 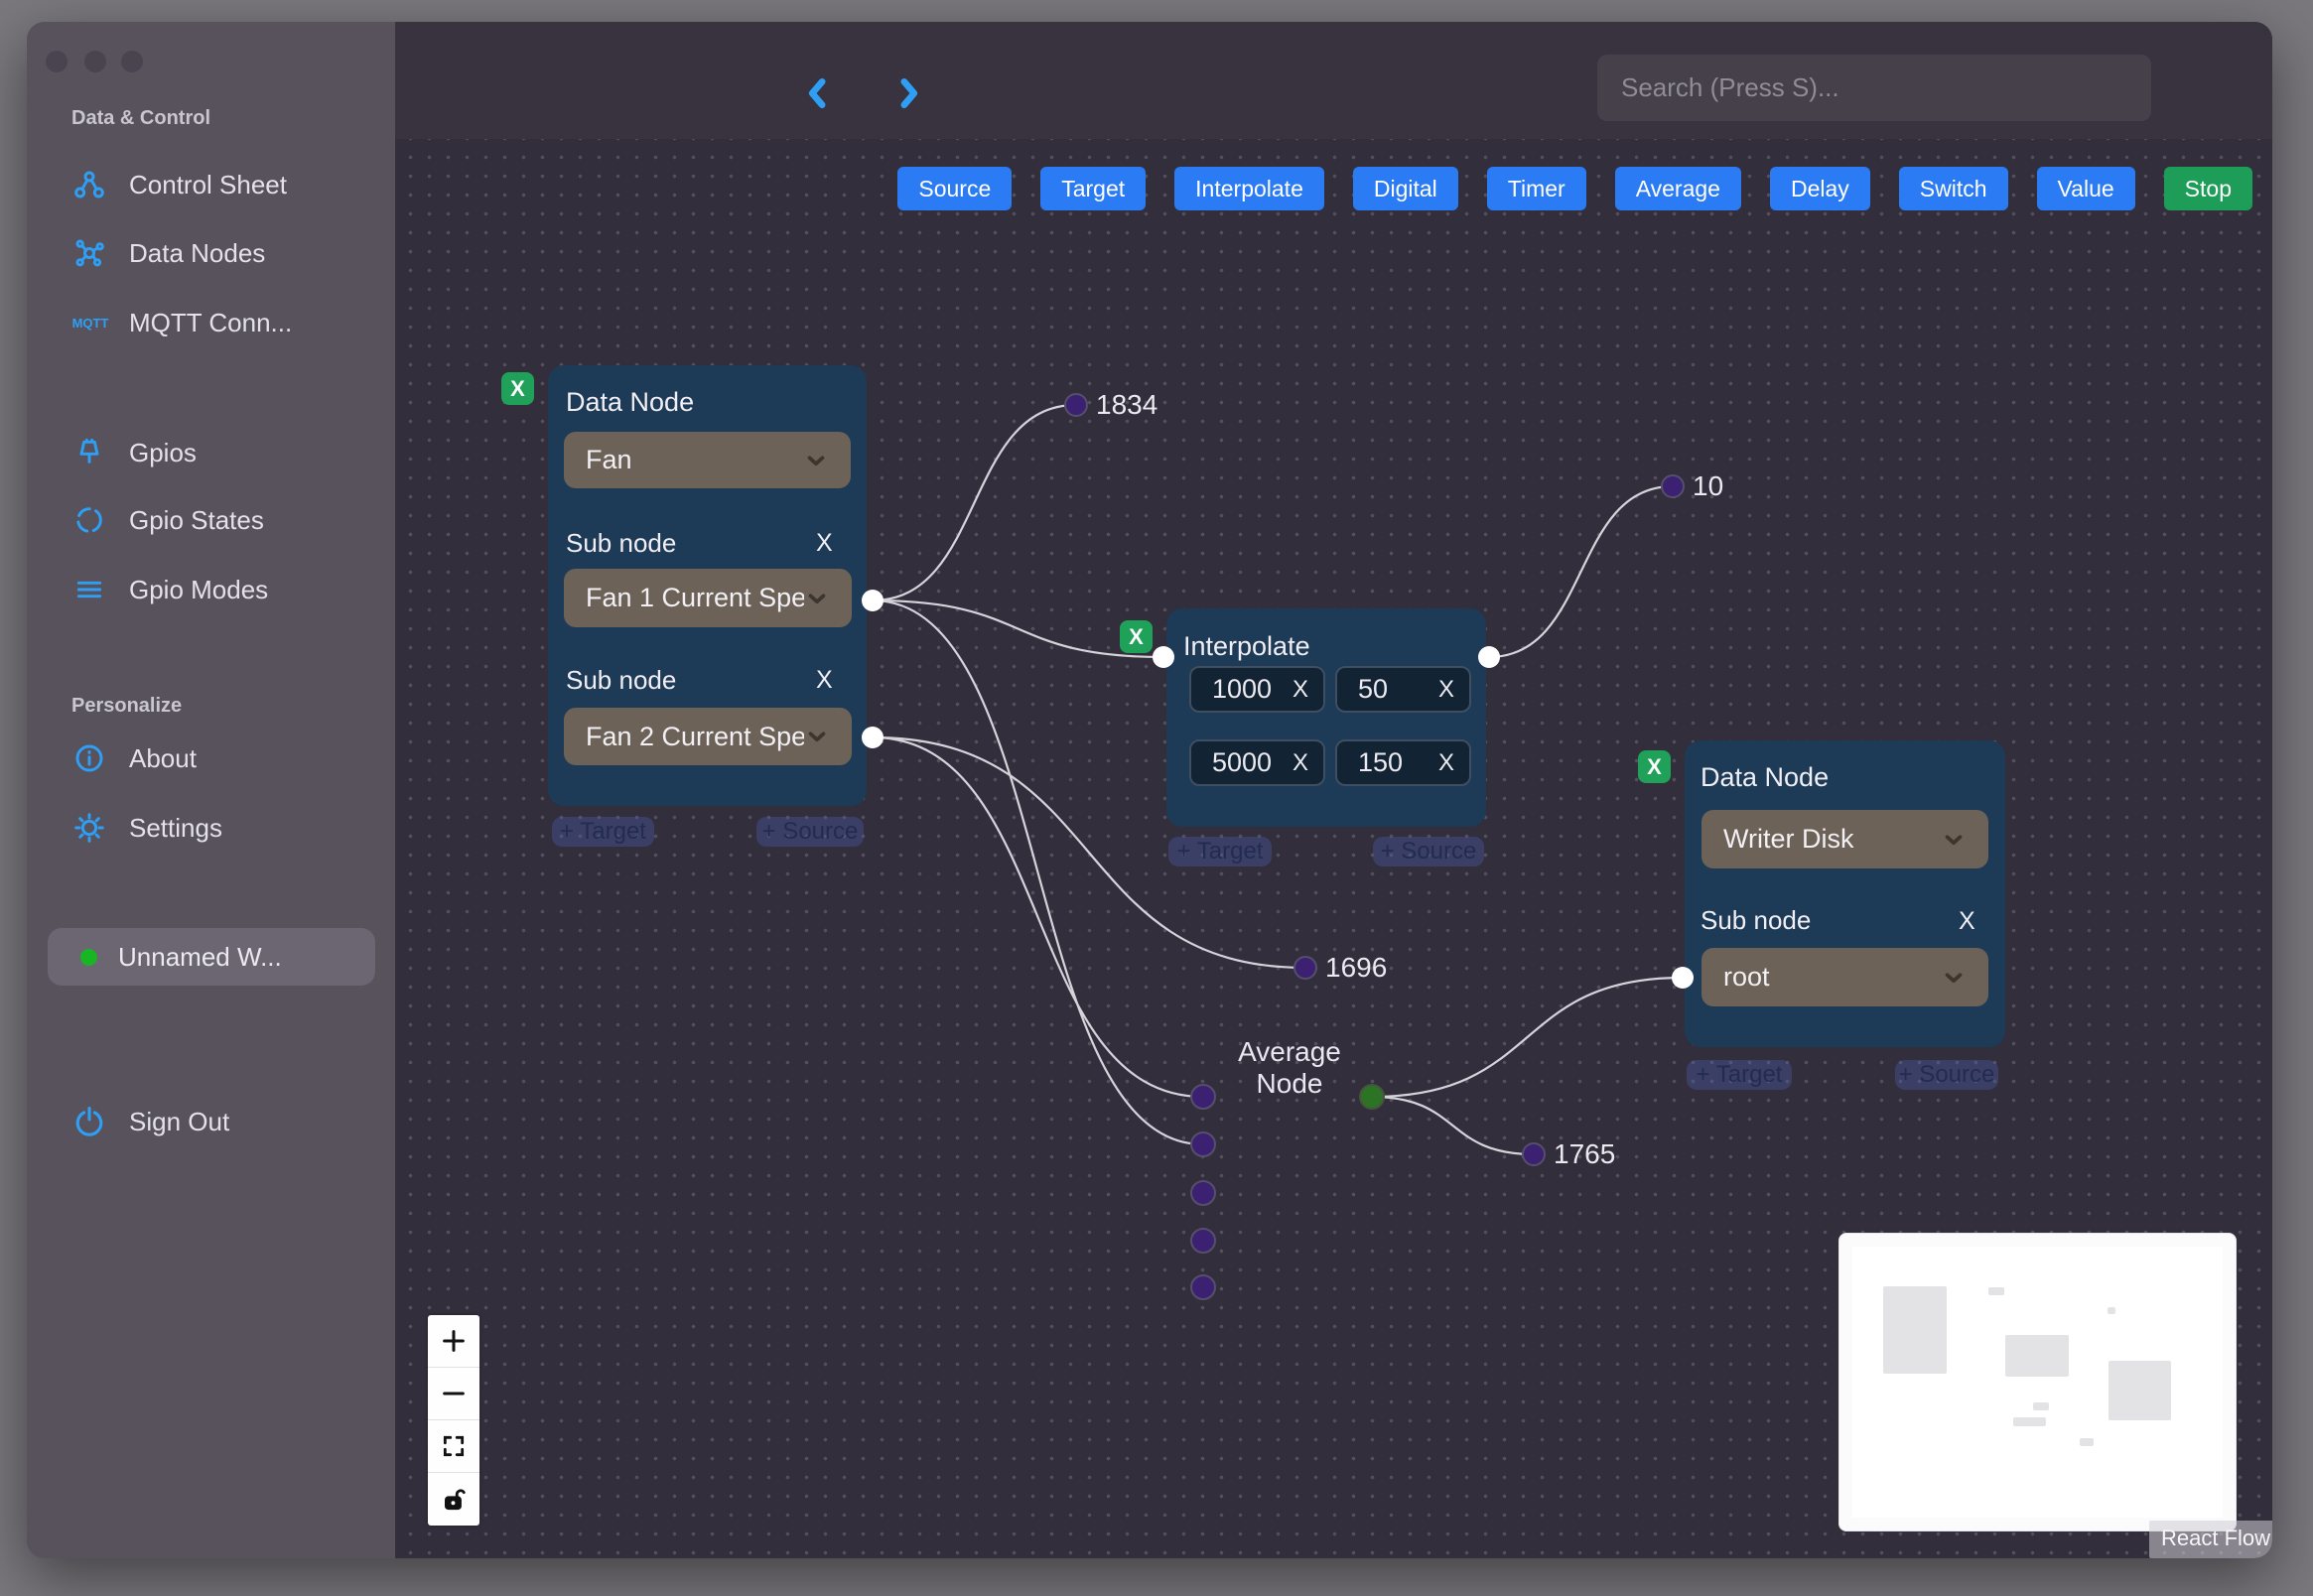 What do you see at coordinates (134, 758) in the screenshot?
I see `sidebar-item-about: About` at bounding box center [134, 758].